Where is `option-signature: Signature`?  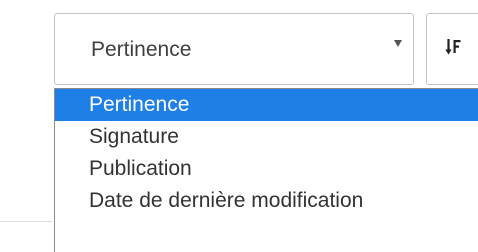 option-signature: Signature is located at coordinates (266, 137).